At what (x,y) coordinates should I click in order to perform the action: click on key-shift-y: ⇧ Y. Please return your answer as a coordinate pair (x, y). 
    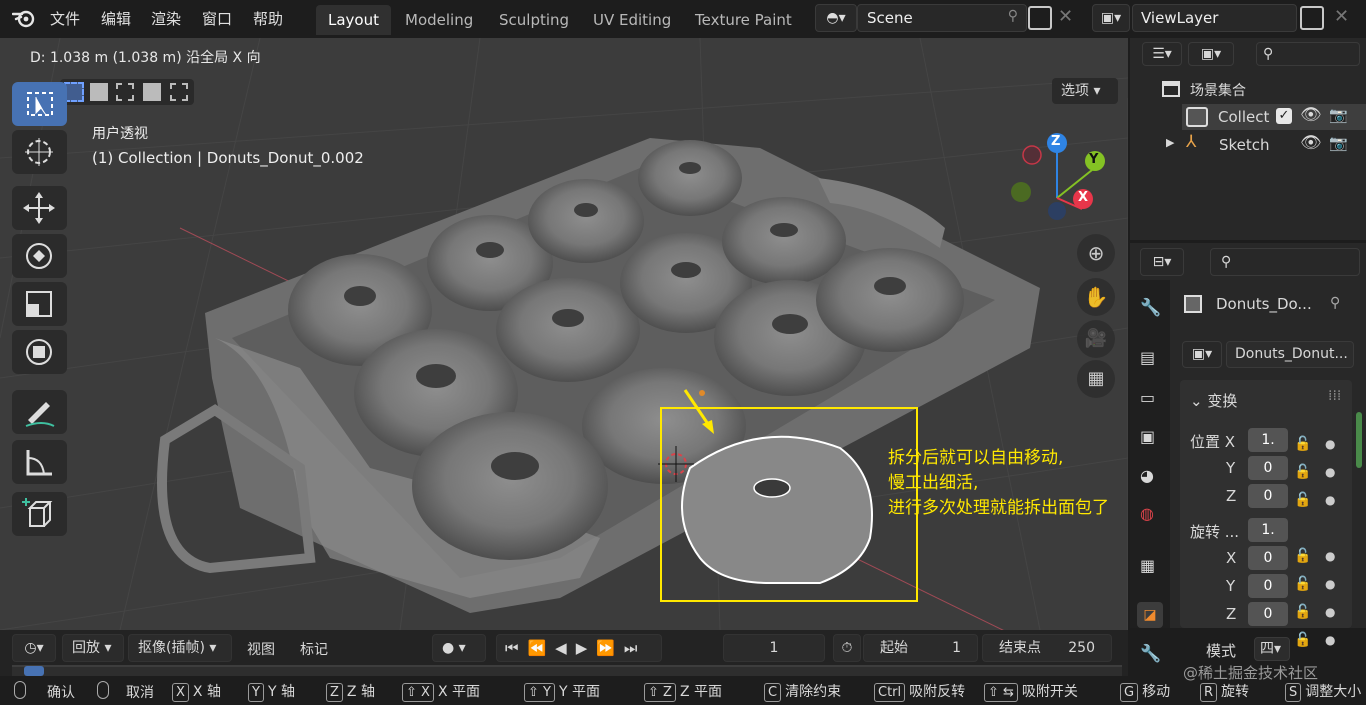
    Looking at the image, I should click on (539, 692).